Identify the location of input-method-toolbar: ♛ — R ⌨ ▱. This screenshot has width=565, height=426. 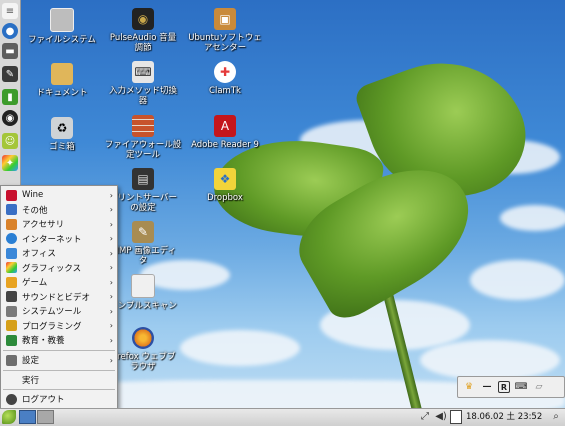
(511, 387).